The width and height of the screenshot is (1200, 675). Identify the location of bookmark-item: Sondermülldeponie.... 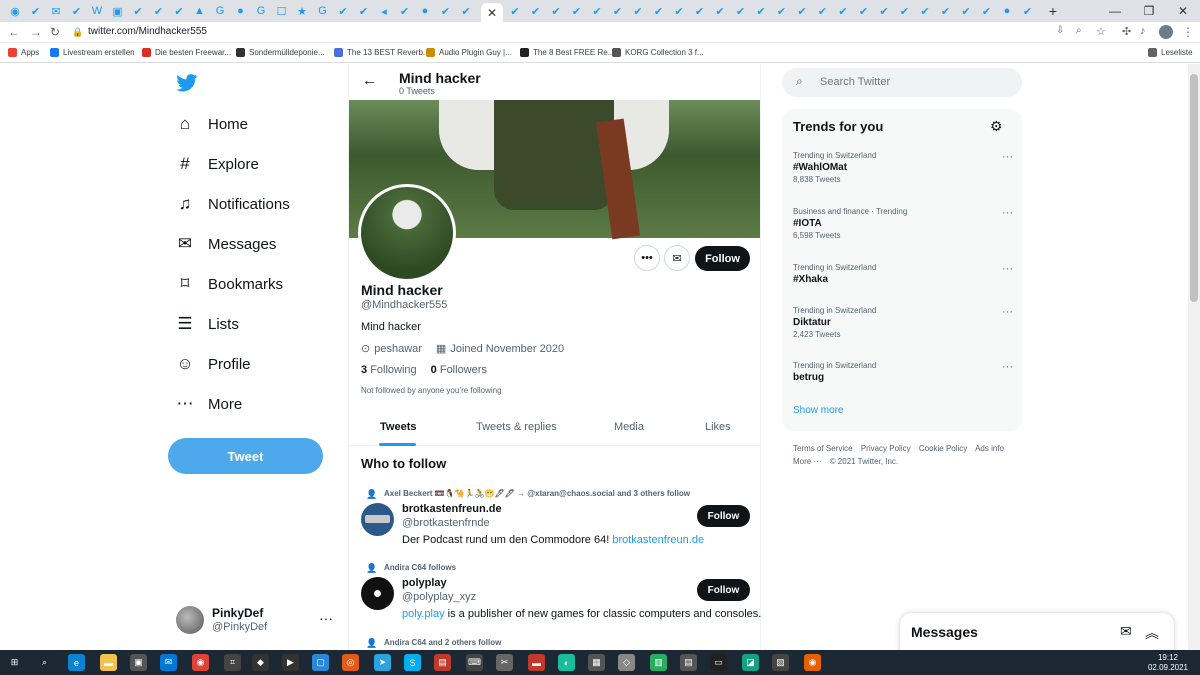
(280, 52).